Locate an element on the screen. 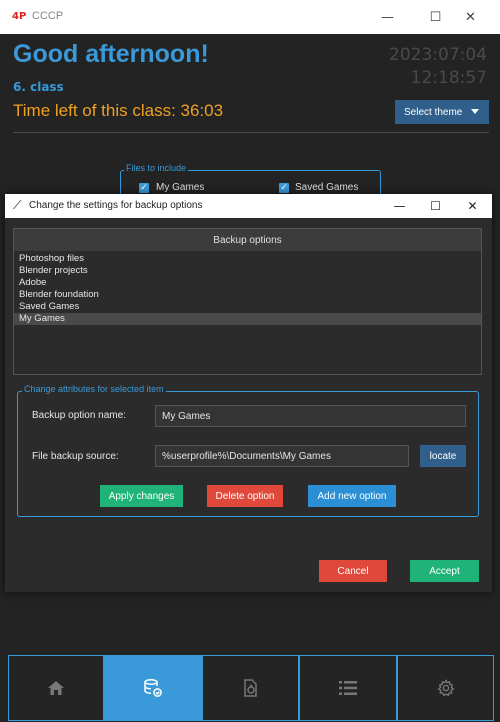  files-to-include-legend: Files to include is located at coordinates (156, 168).